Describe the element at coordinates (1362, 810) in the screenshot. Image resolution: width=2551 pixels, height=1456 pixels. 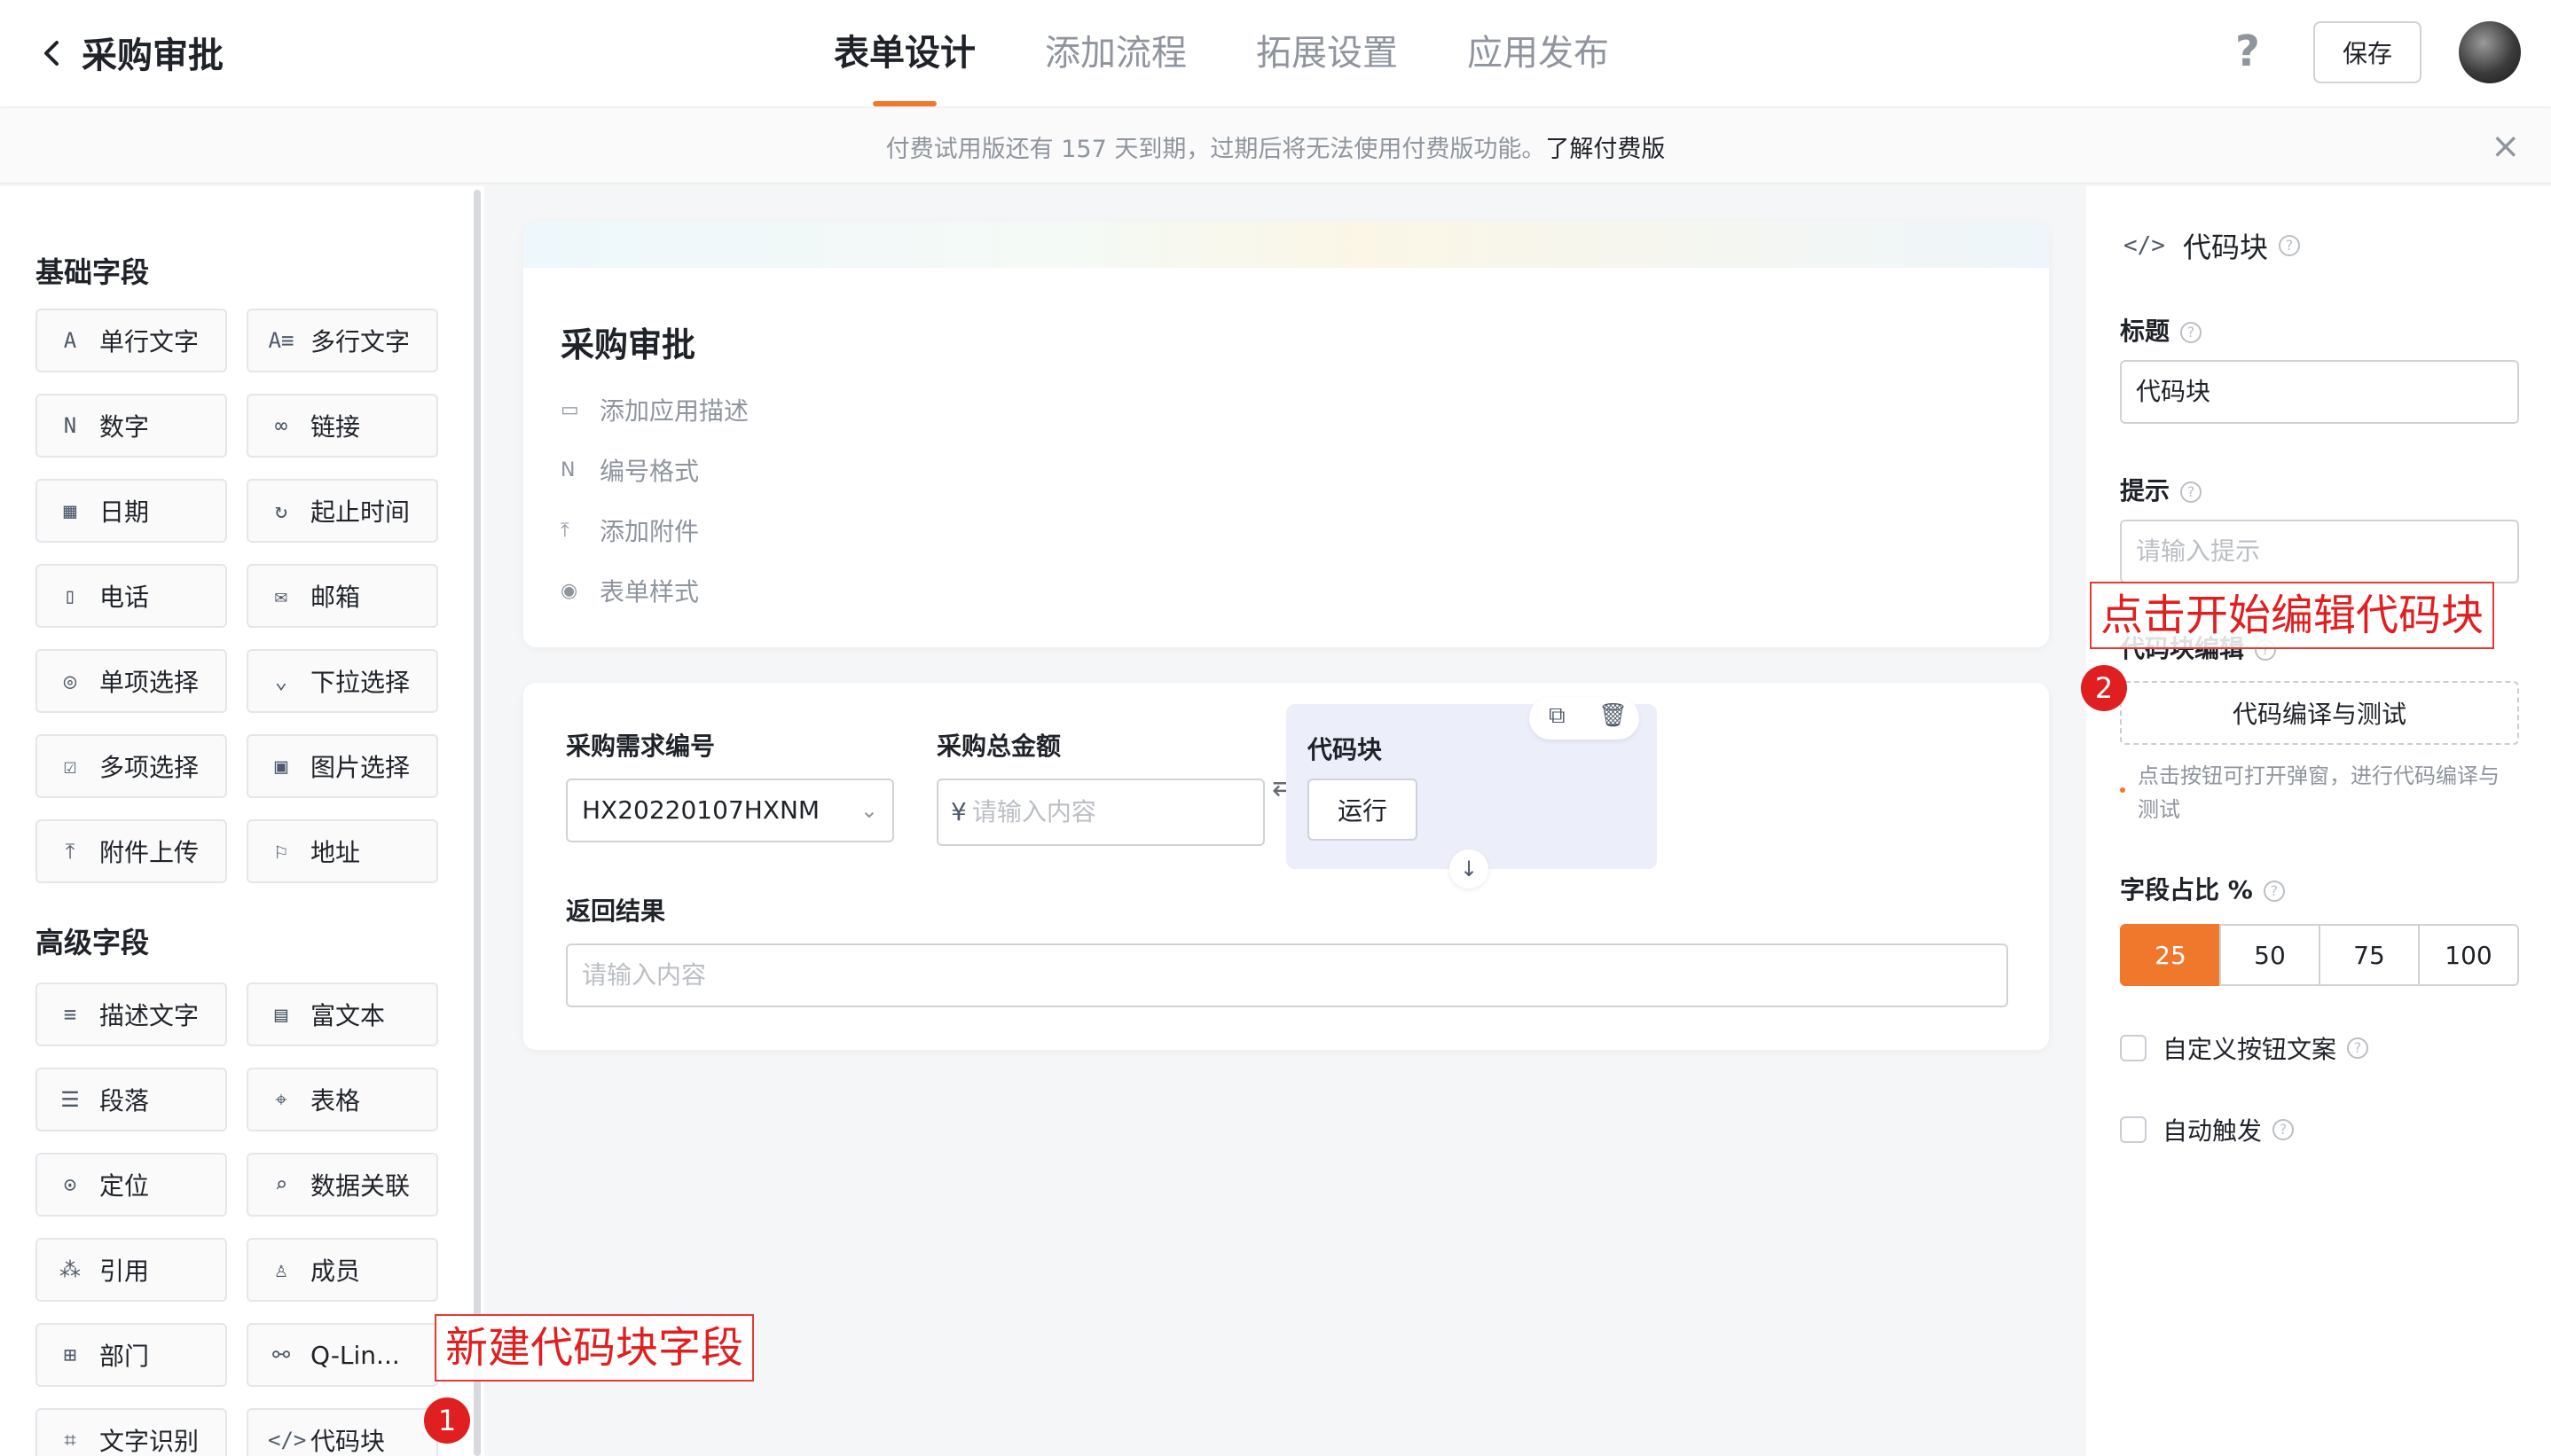
I see `run-button: 运行` at that location.